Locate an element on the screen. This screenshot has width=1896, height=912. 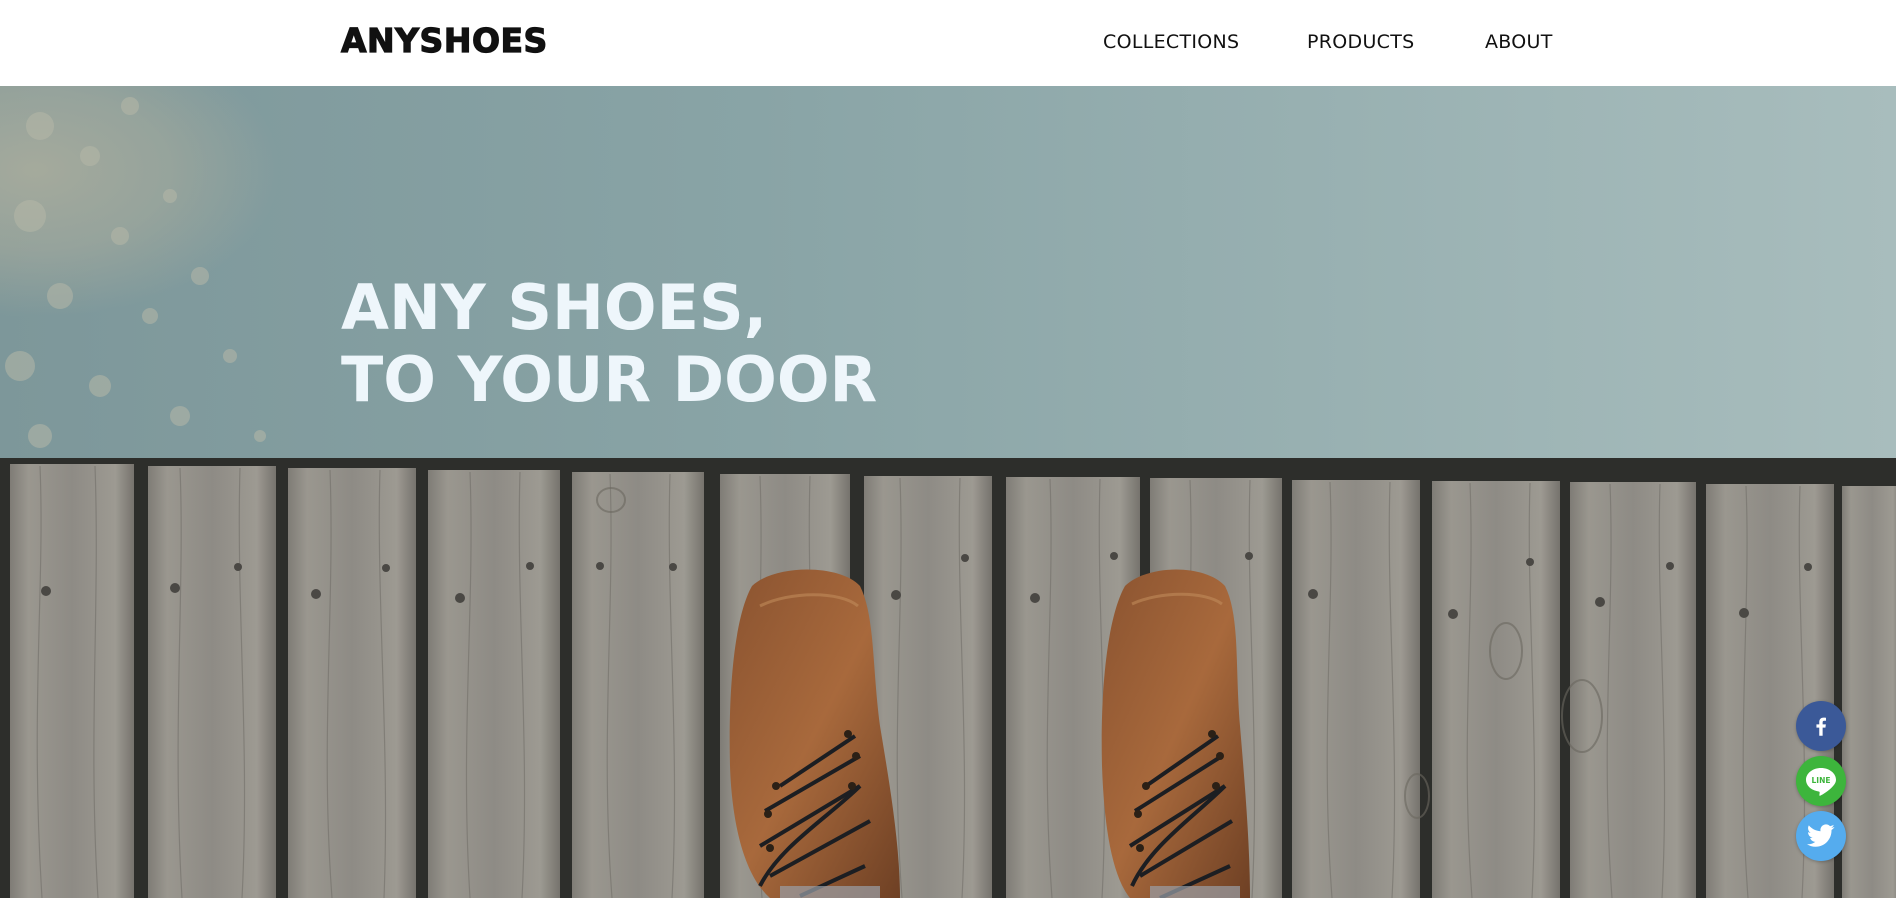
hero-title-line-2: TO YOUR DOOR is located at coordinates (609, 379).